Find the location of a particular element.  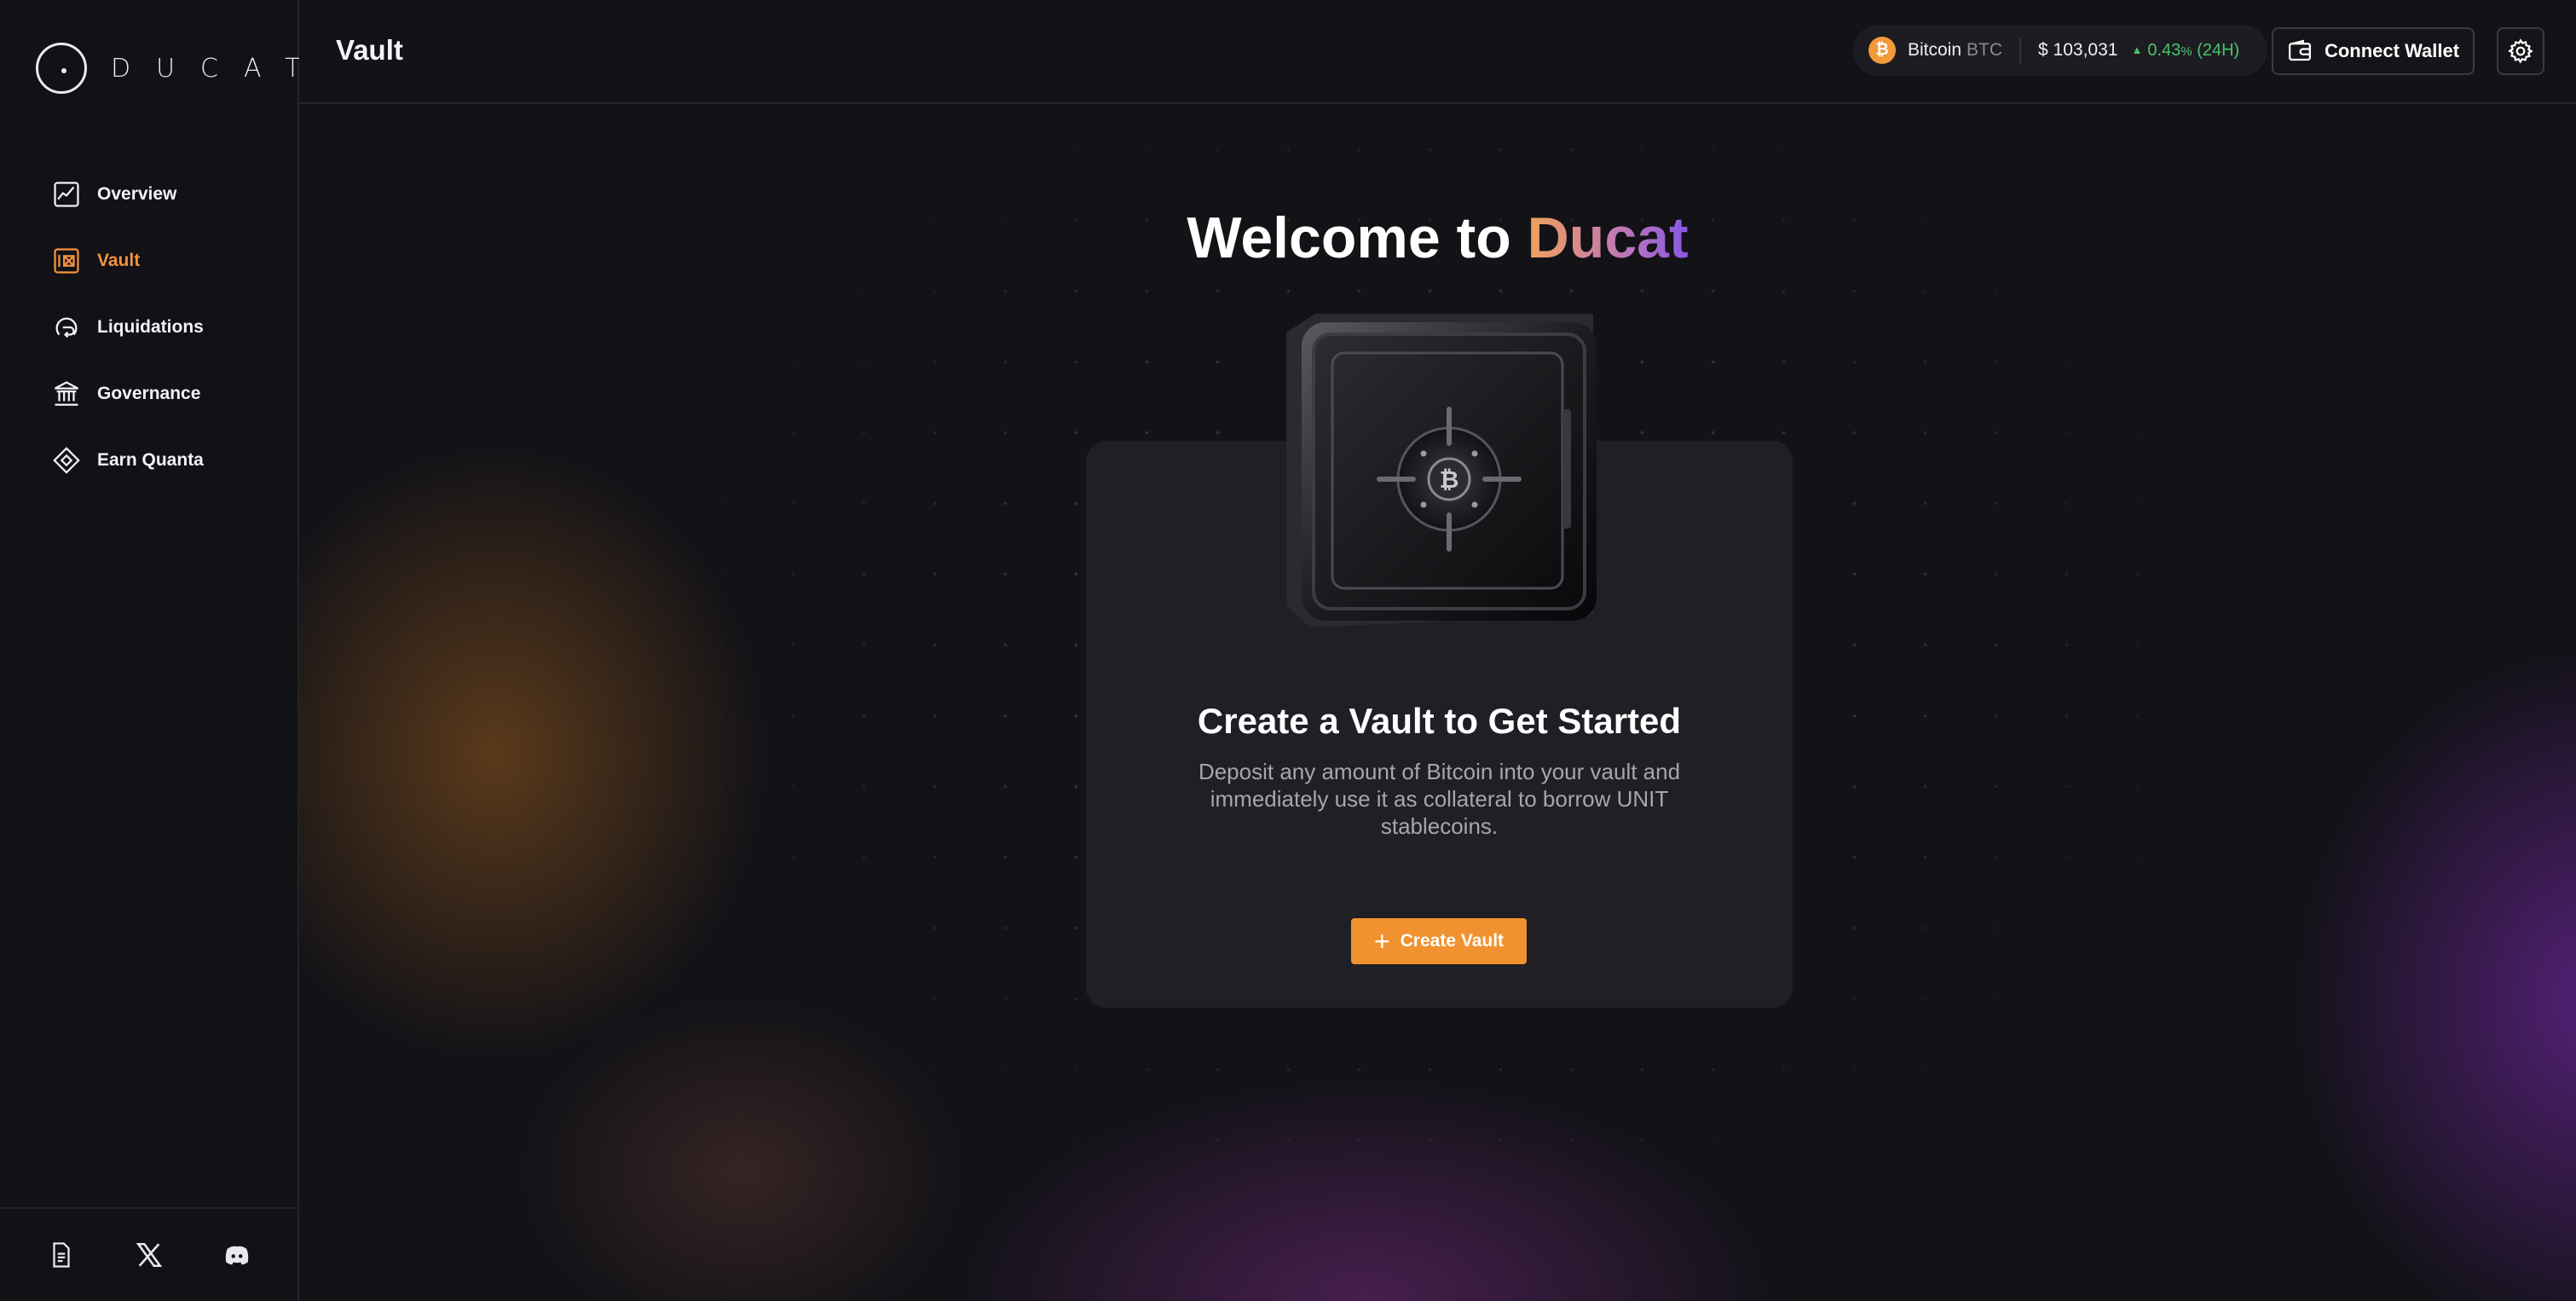

sidebar-item-label: Vault is located at coordinates (119, 260).